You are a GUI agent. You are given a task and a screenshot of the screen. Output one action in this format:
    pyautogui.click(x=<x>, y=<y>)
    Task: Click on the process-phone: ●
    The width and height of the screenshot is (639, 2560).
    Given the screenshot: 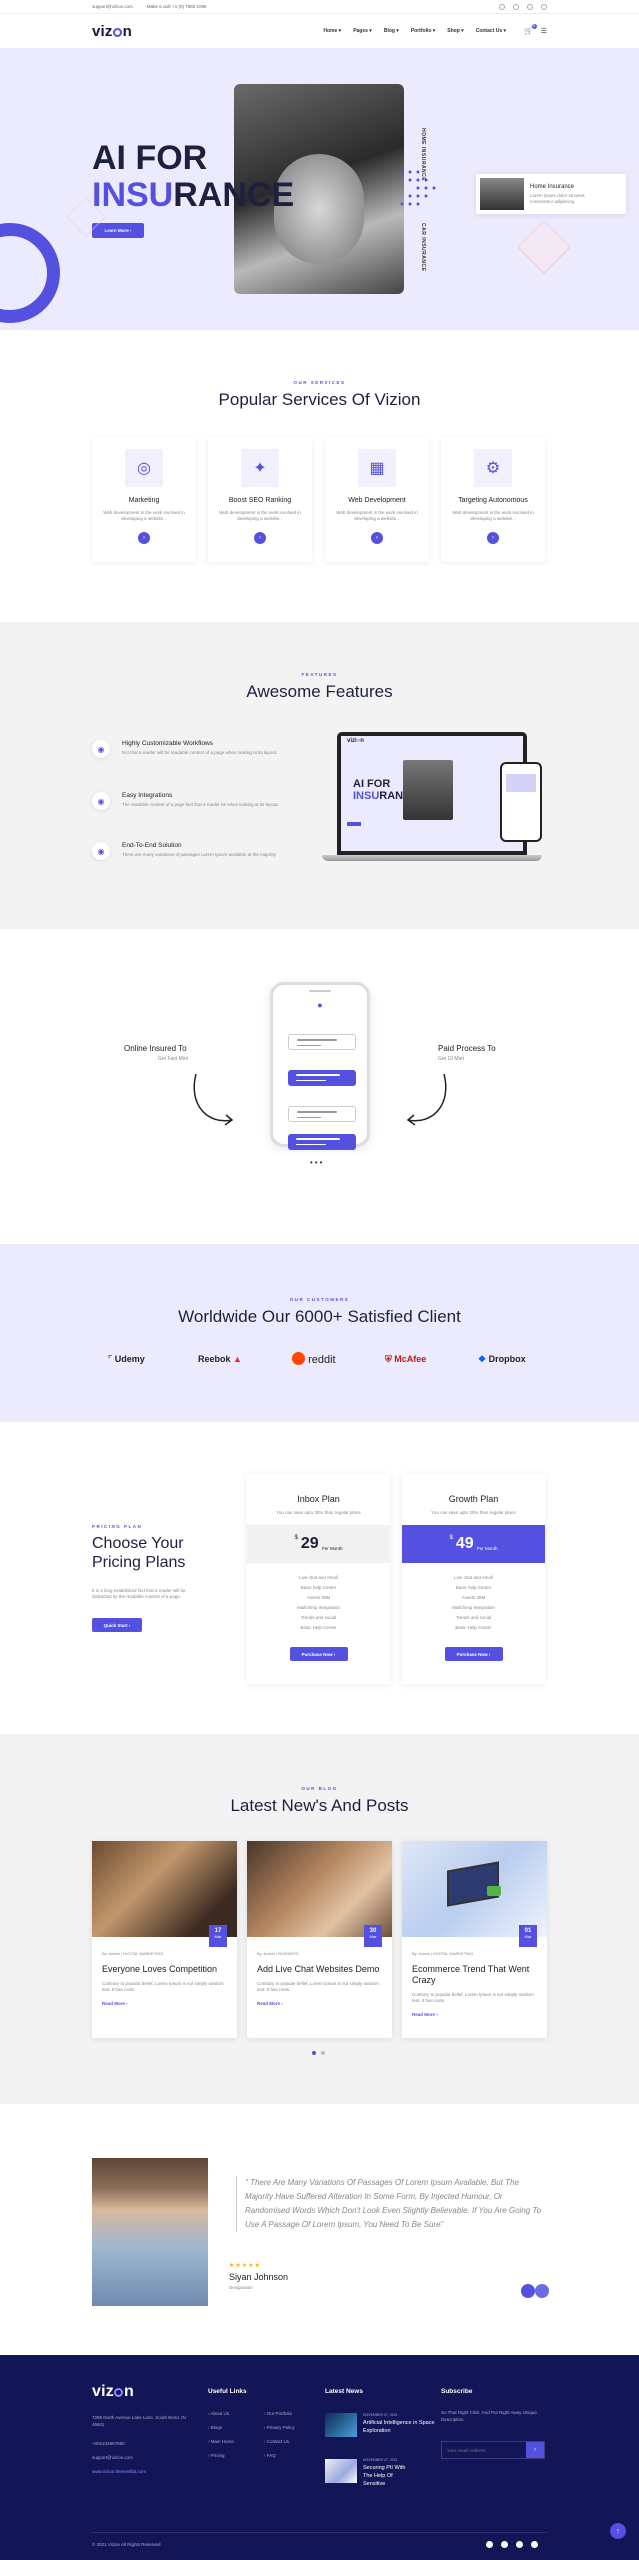 What is the action you would take?
    pyautogui.click(x=320, y=1064)
    